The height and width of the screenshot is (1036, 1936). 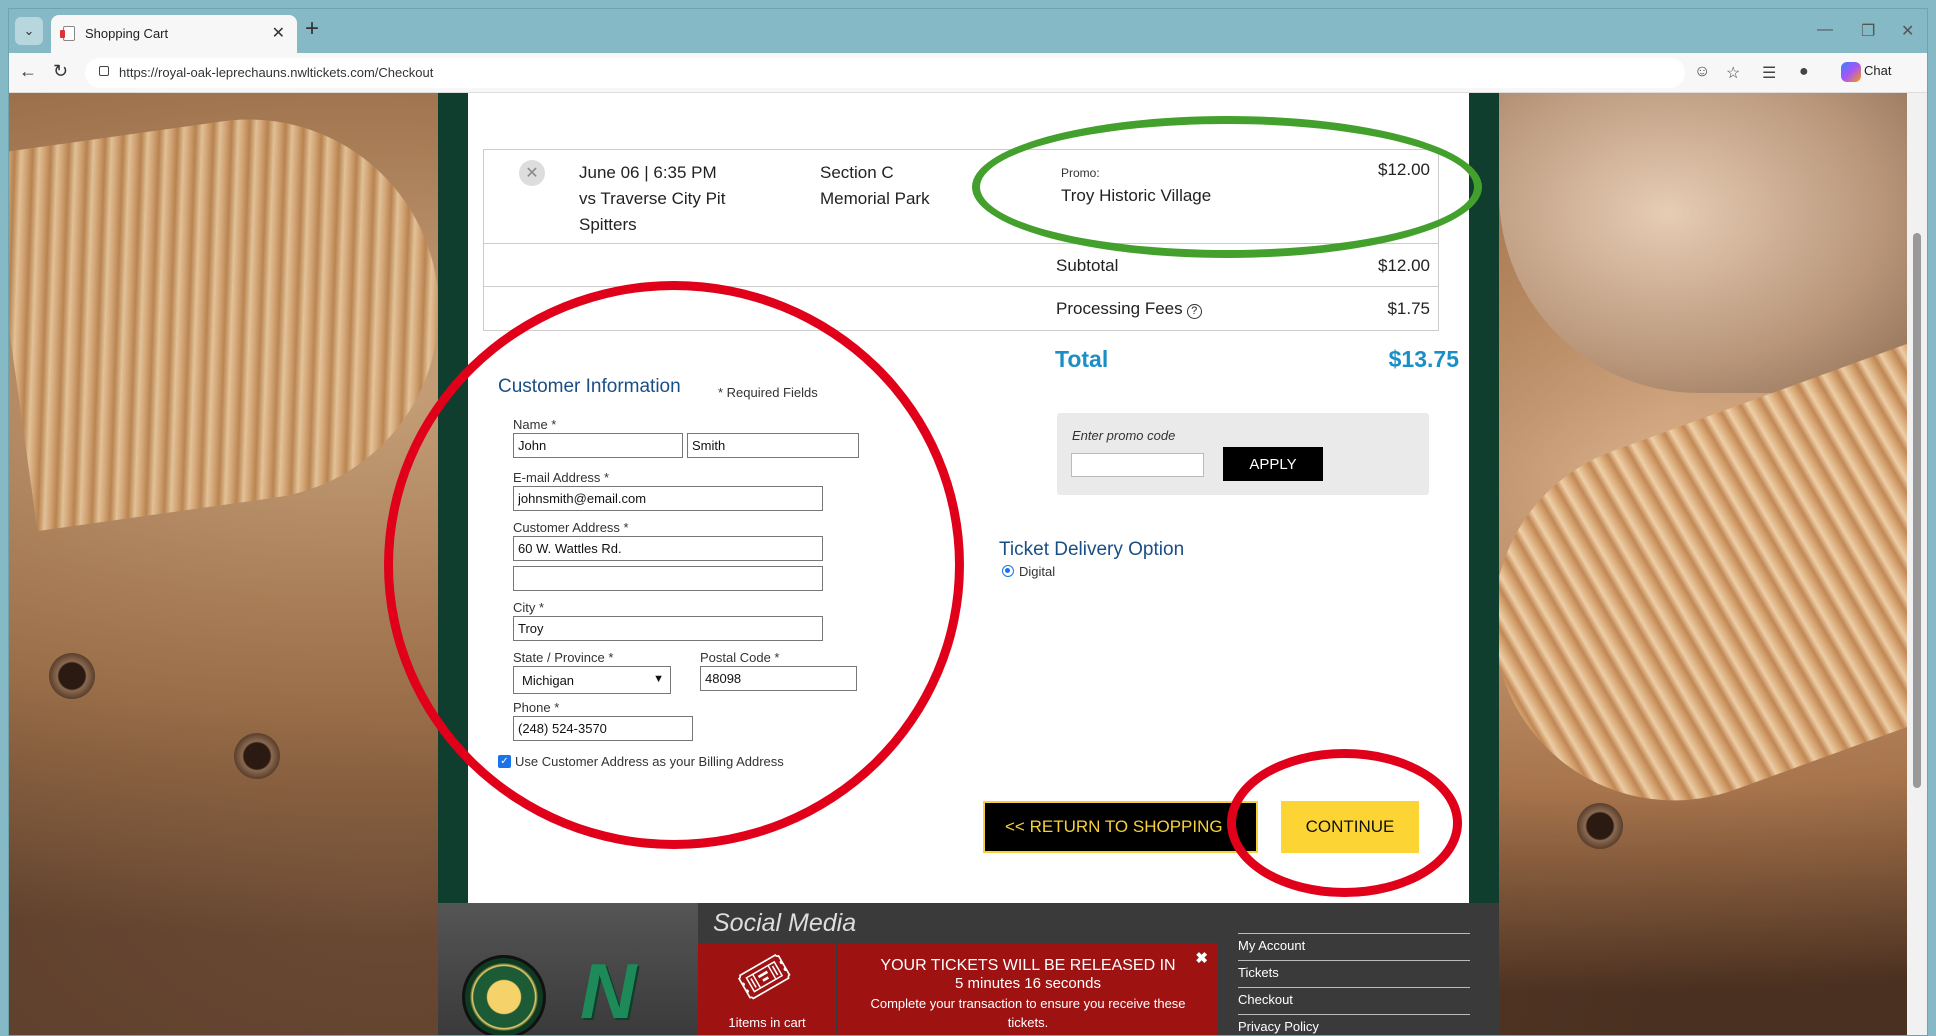 I want to click on seat-info: Section C Memorial Park, so click(x=875, y=186).